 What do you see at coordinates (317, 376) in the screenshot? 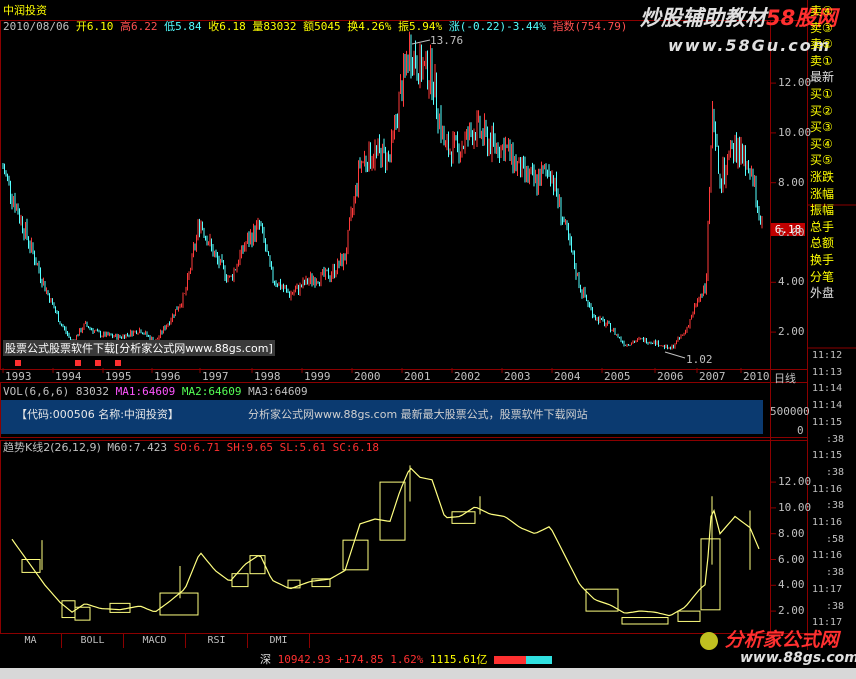
I see `year-tick-label: 1999` at bounding box center [317, 376].